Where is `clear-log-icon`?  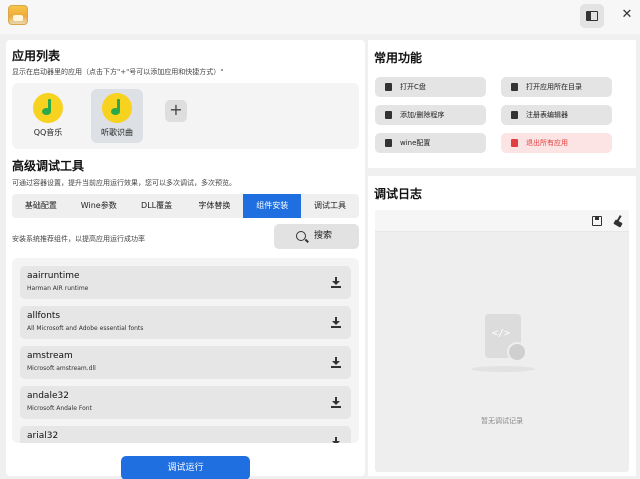
clear-log-icon is located at coordinates (618, 221).